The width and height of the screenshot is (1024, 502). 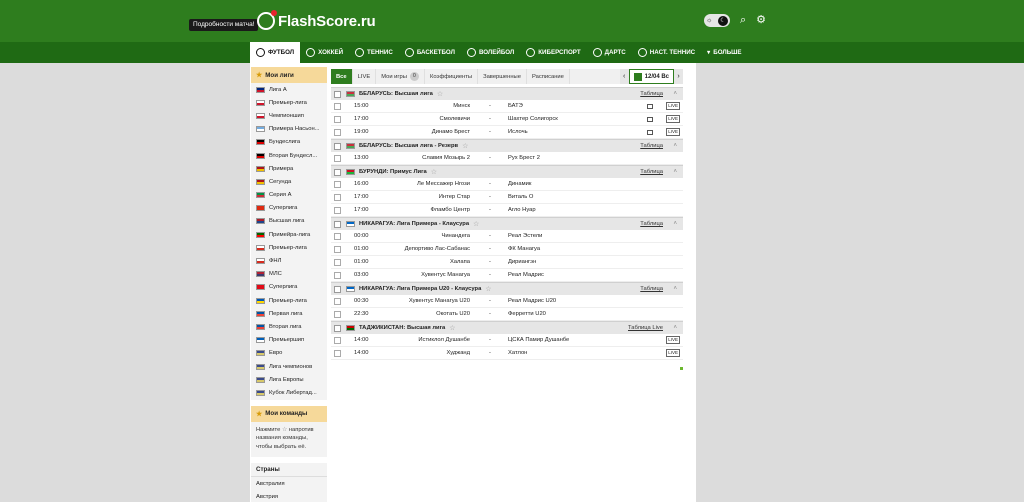 I want to click on theme-toggle: ☼ ☾, so click(x=716, y=20).